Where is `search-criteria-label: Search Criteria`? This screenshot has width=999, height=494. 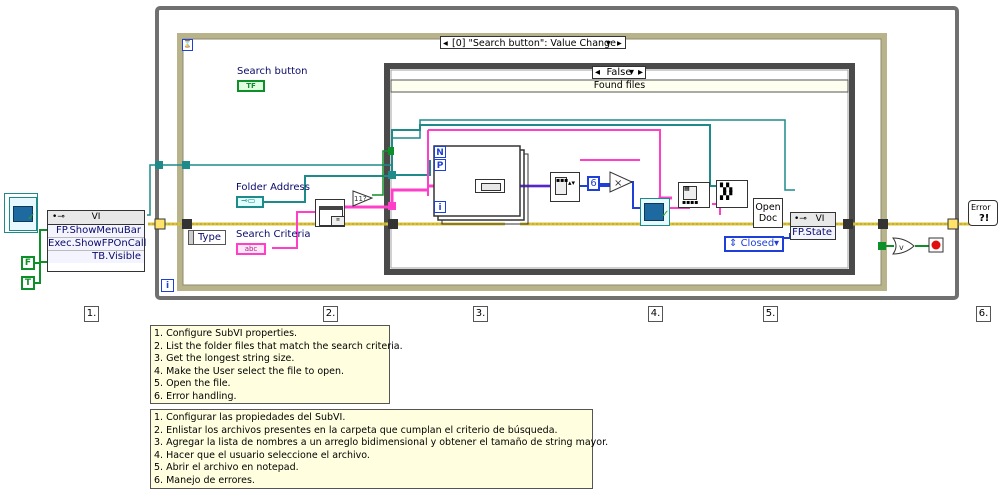 search-criteria-label: Search Criteria is located at coordinates (273, 234).